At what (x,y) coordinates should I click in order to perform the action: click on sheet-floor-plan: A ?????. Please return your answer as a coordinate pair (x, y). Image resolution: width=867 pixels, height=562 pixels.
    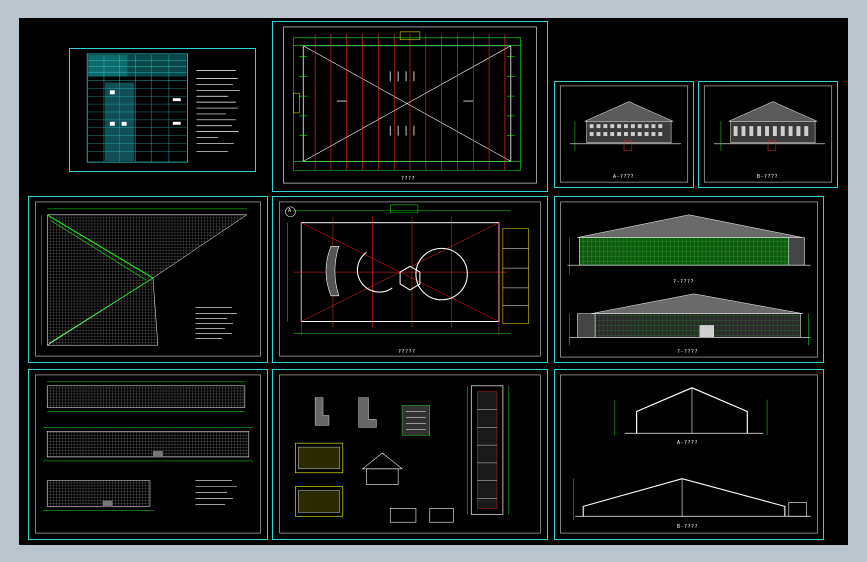
    Looking at the image, I should click on (410, 279).